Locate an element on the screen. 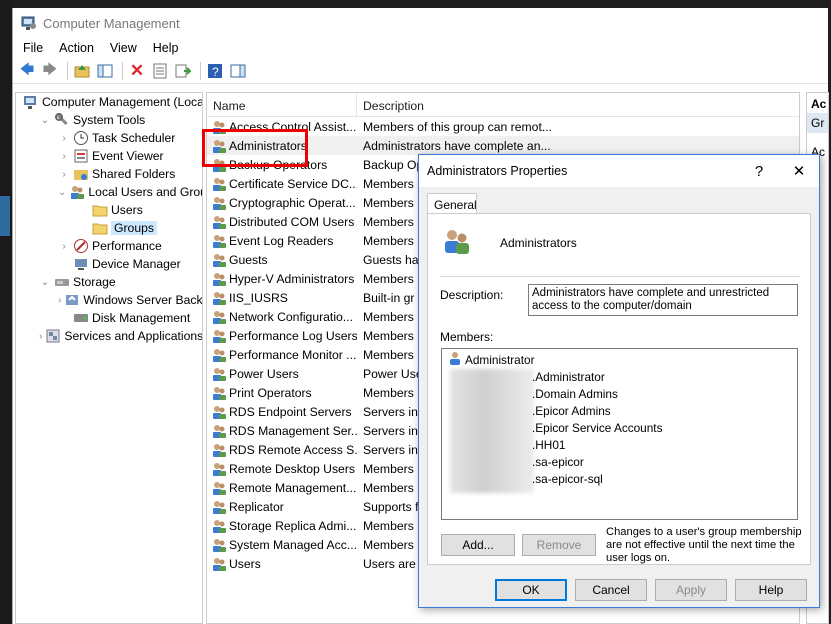  menu-file: File is located at coordinates (33, 48).